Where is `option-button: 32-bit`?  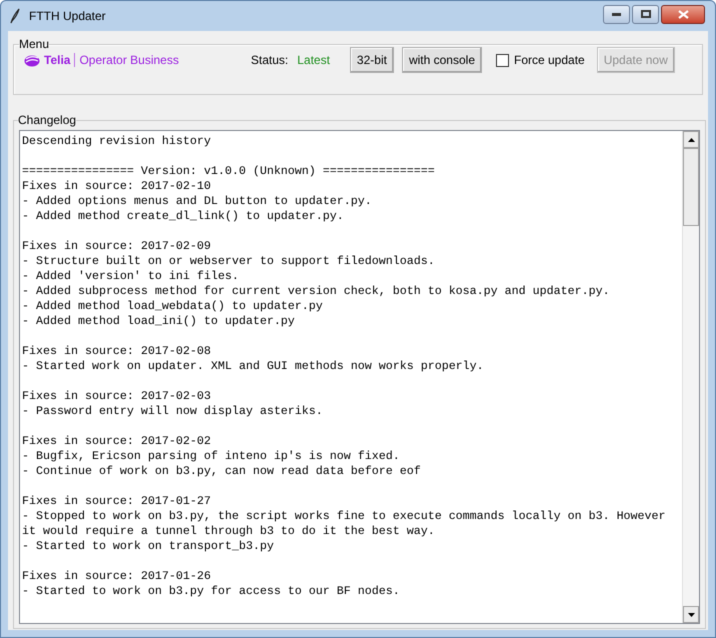 option-button: 32-bit is located at coordinates (372, 60).